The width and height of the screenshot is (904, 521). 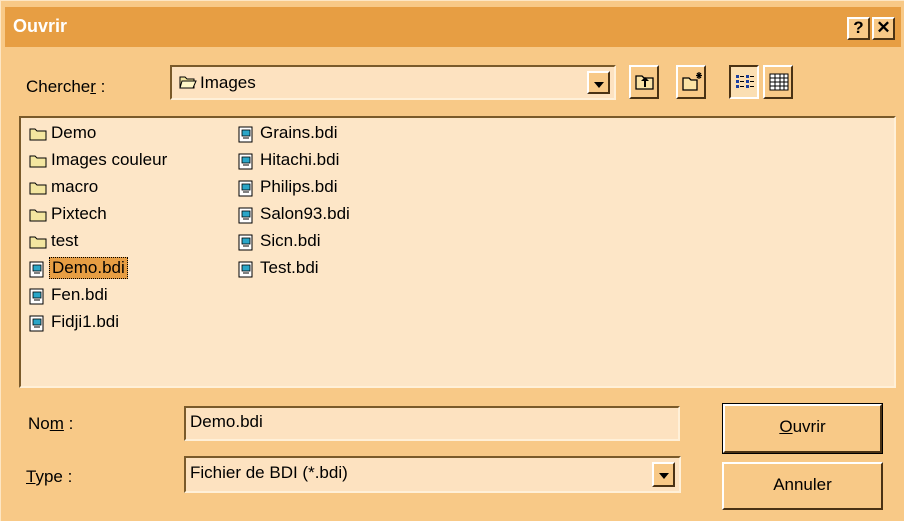 What do you see at coordinates (79, 213) in the screenshot?
I see `item-label: Pixtech` at bounding box center [79, 213].